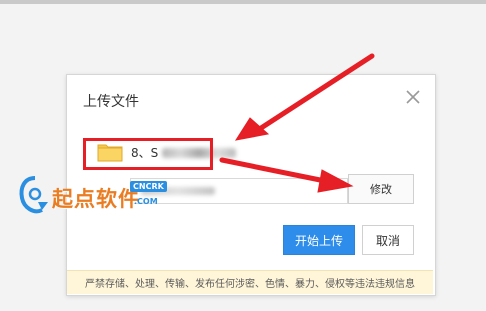  Describe the element at coordinates (111, 102) in the screenshot. I see `dialog-title: 上传文件` at that location.